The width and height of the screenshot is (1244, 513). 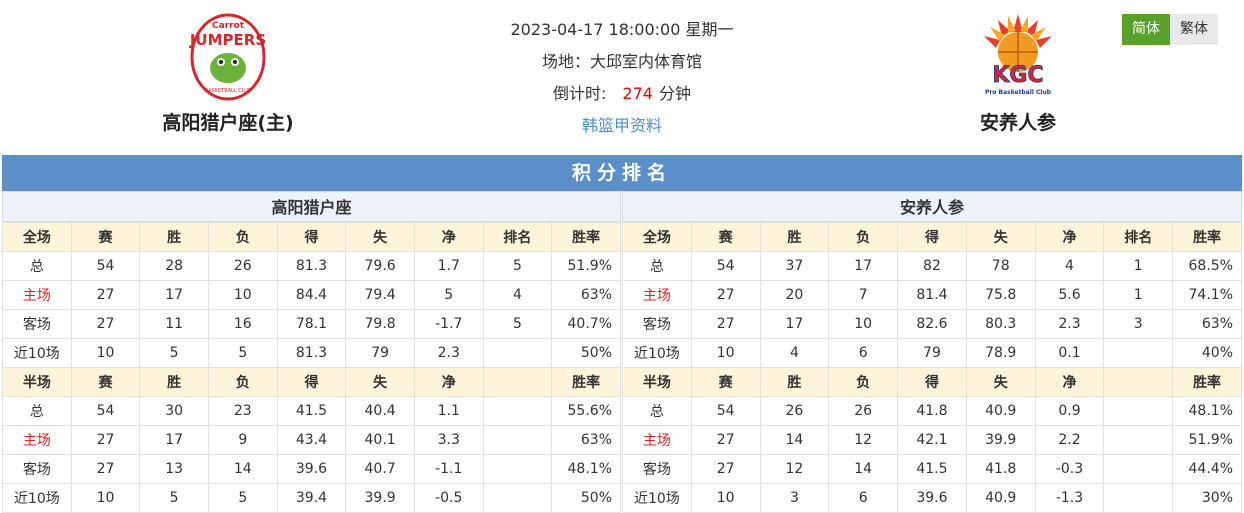 What do you see at coordinates (1000, 353) in the screenshot?
I see `table-cell: 78.9` at bounding box center [1000, 353].